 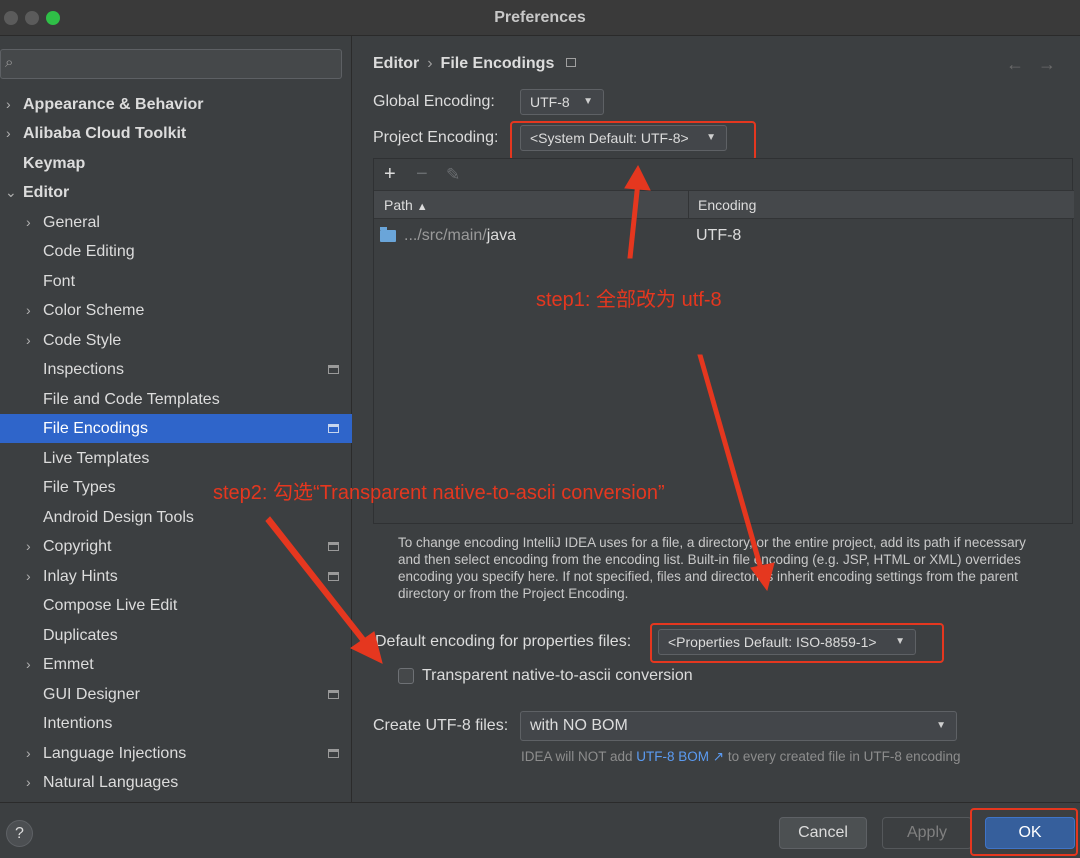 What do you see at coordinates (366, 647) in the screenshot?
I see `annotation-arrow-step2-head` at bounding box center [366, 647].